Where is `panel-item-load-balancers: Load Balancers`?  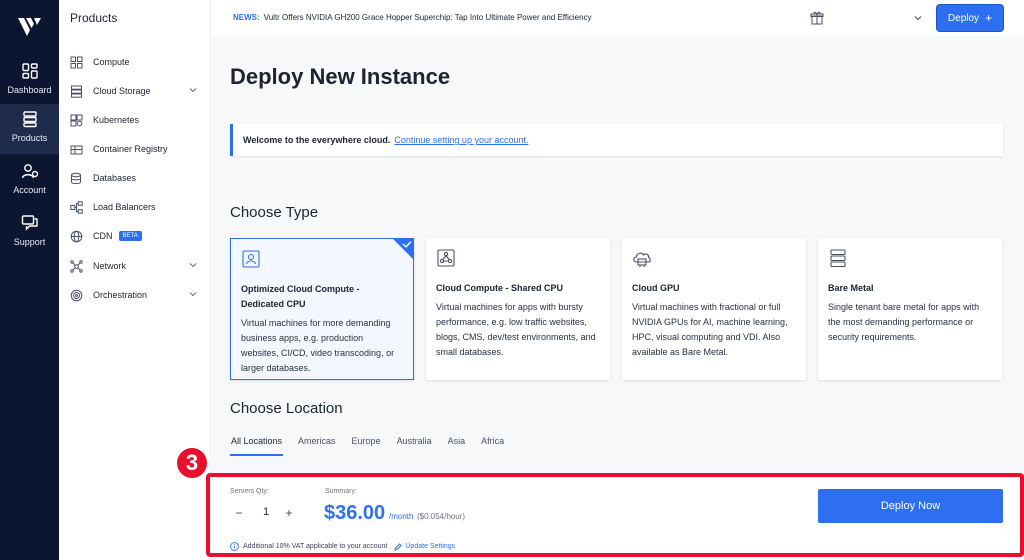
panel-item-load-balancers: Load Balancers is located at coordinates (135, 207).